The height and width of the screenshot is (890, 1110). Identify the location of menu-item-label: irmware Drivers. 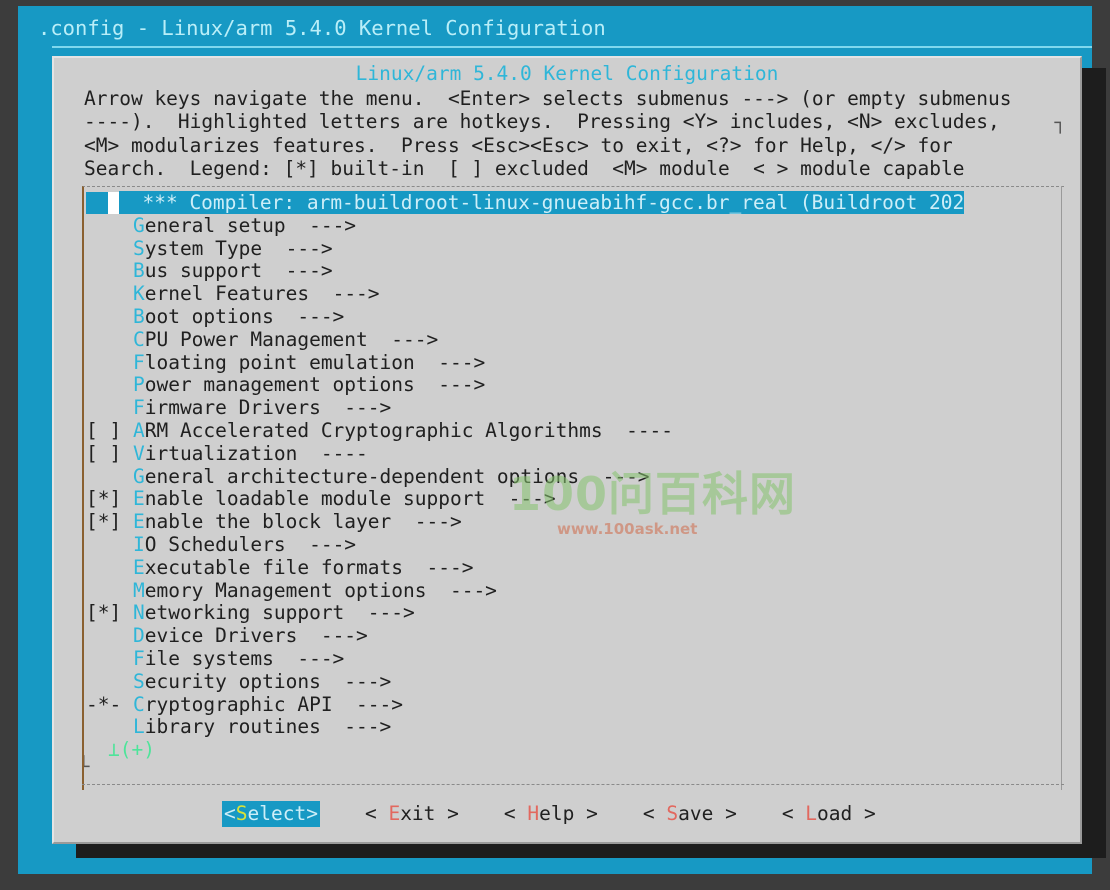
(232, 408).